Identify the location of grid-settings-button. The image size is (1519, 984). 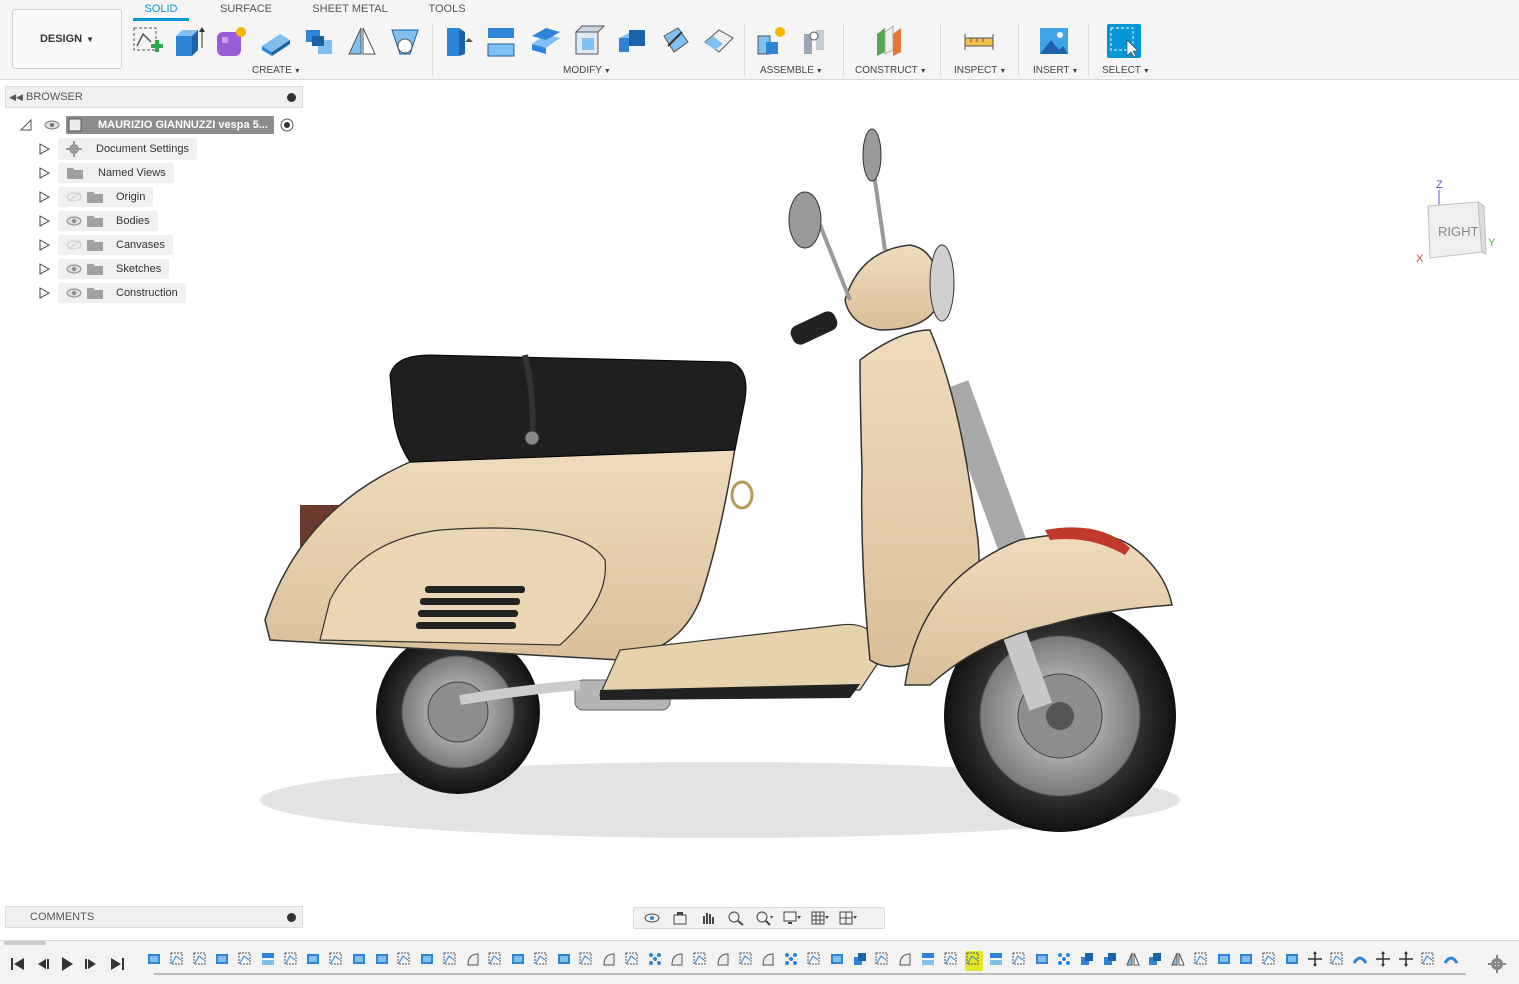
(820, 918).